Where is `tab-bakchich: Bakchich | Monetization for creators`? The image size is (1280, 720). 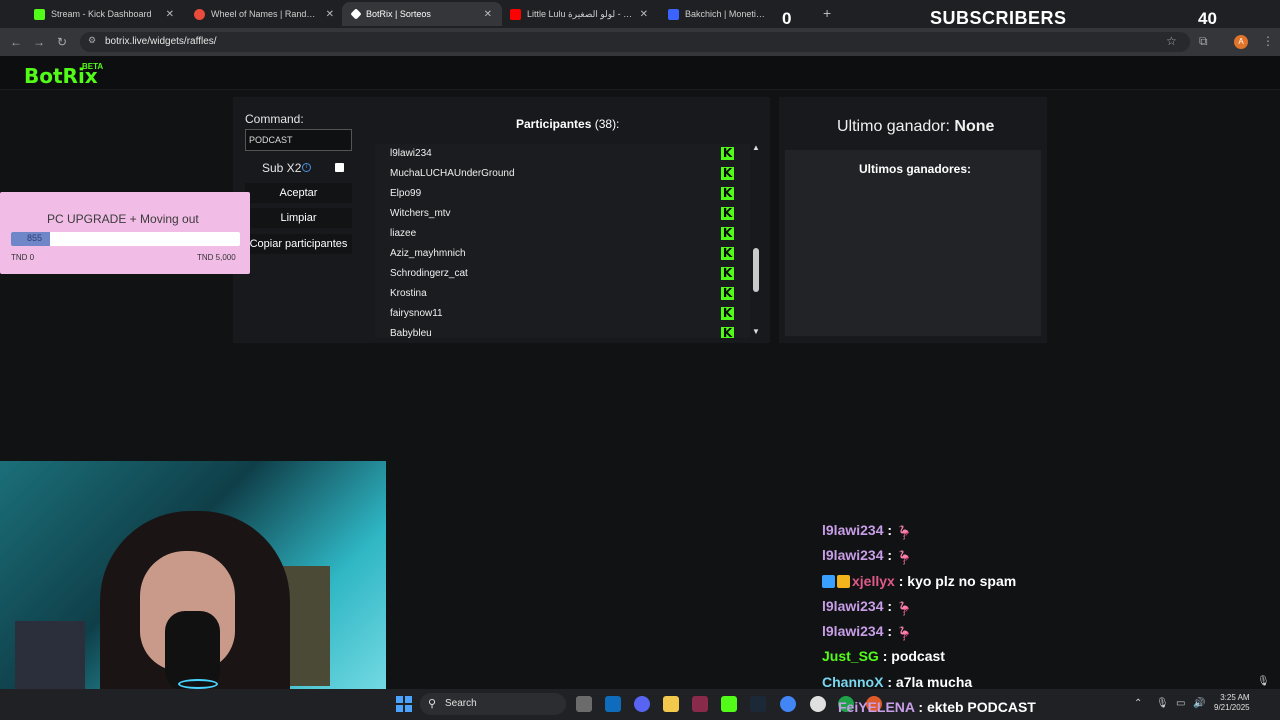
tab-bakchich: Bakchich | Monetization for creators is located at coordinates (718, 14).